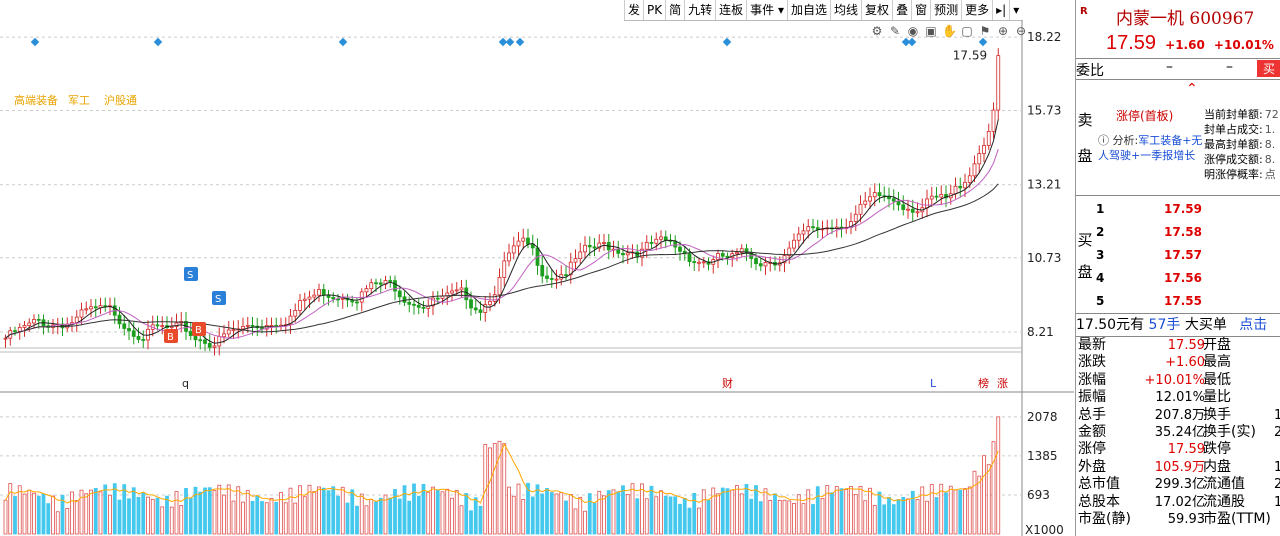 Image resolution: width=1280 pixels, height=536 pixels. Describe the element at coordinates (845, 10) in the screenshot. I see `toolbar-button: 均线` at that location.